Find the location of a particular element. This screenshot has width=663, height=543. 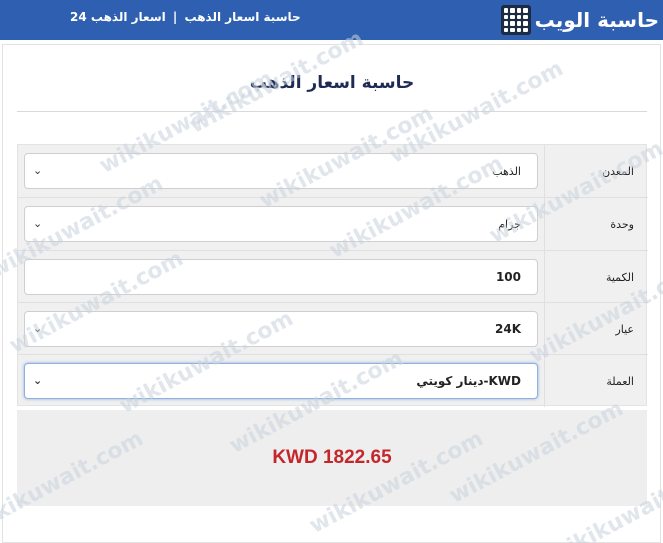

karat-select-value: 24K is located at coordinates (508, 329).